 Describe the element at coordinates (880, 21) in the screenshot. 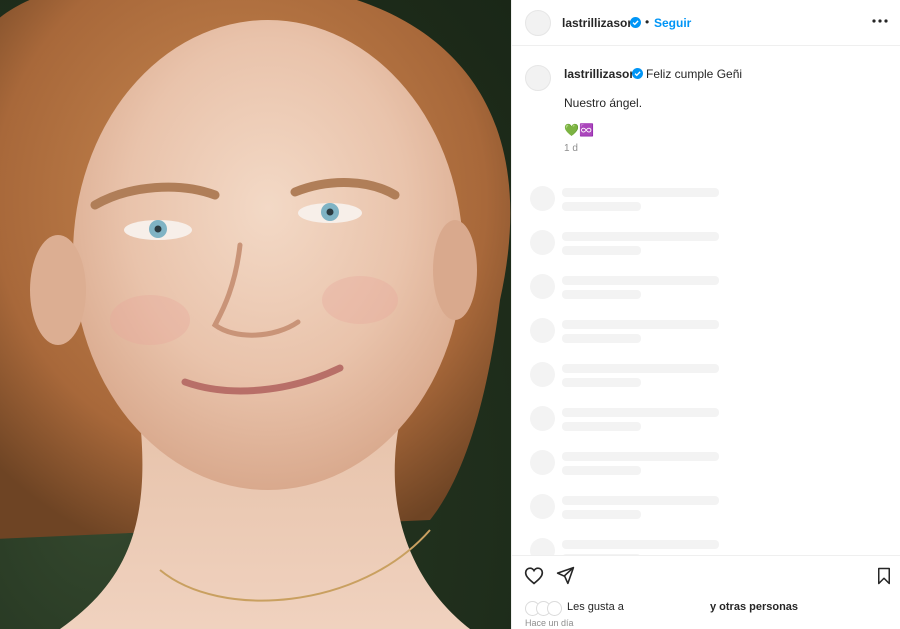

I see `more-options-icon` at that location.